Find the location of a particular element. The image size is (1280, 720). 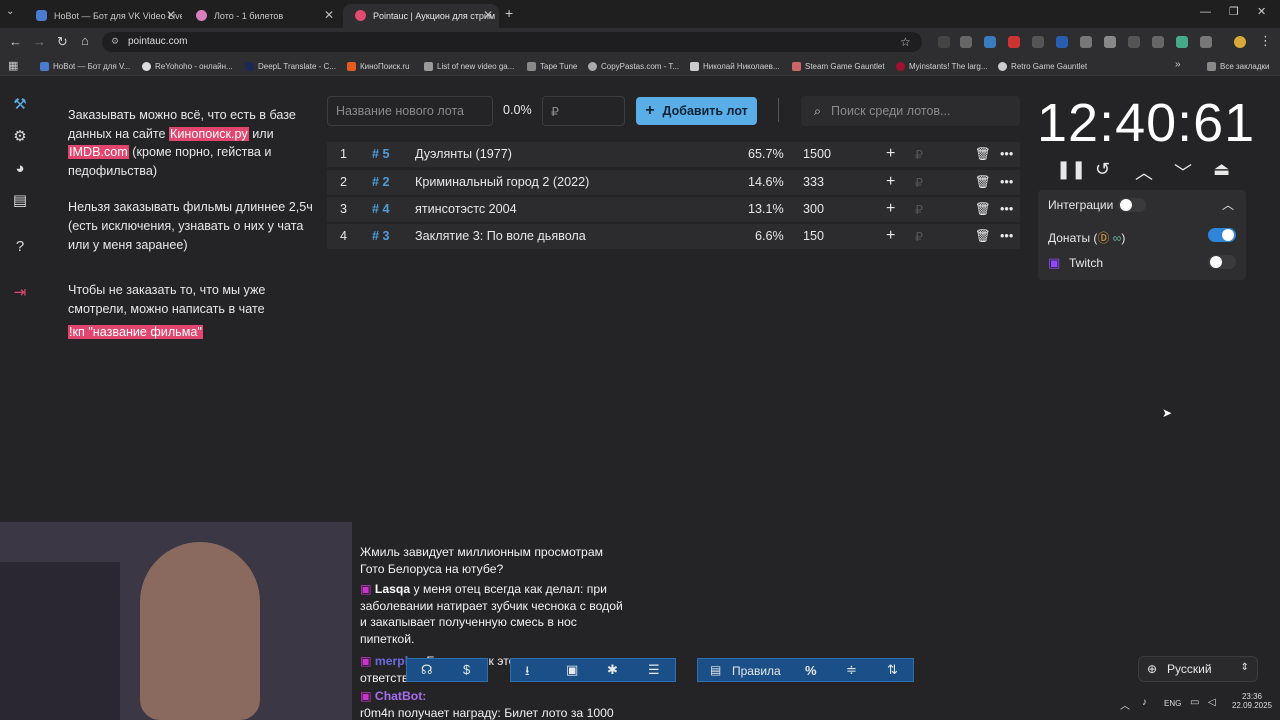

input-language: ENG is located at coordinates (1172, 703).